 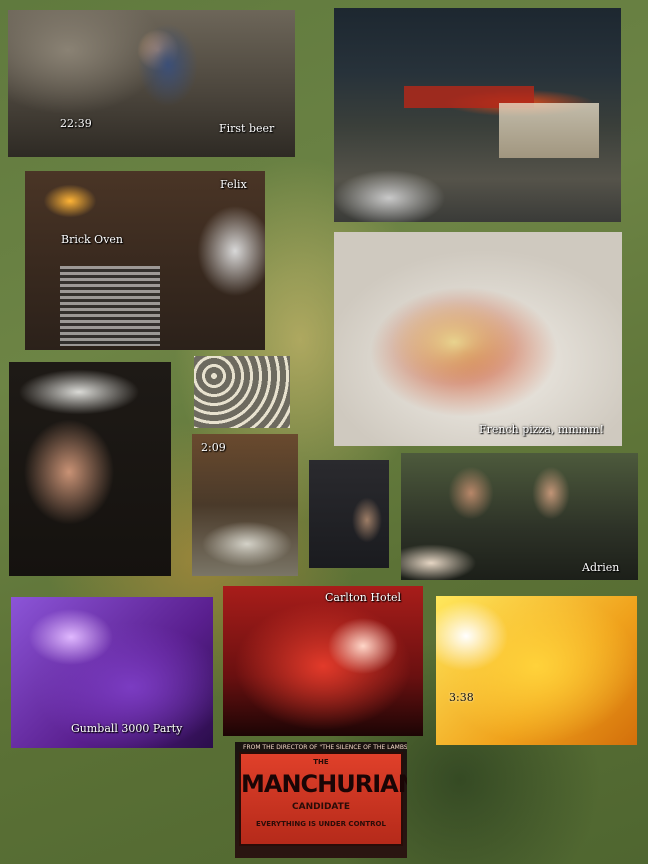 I want to click on photo-french-pizza: French pizza, mmmm!, so click(x=478, y=339).